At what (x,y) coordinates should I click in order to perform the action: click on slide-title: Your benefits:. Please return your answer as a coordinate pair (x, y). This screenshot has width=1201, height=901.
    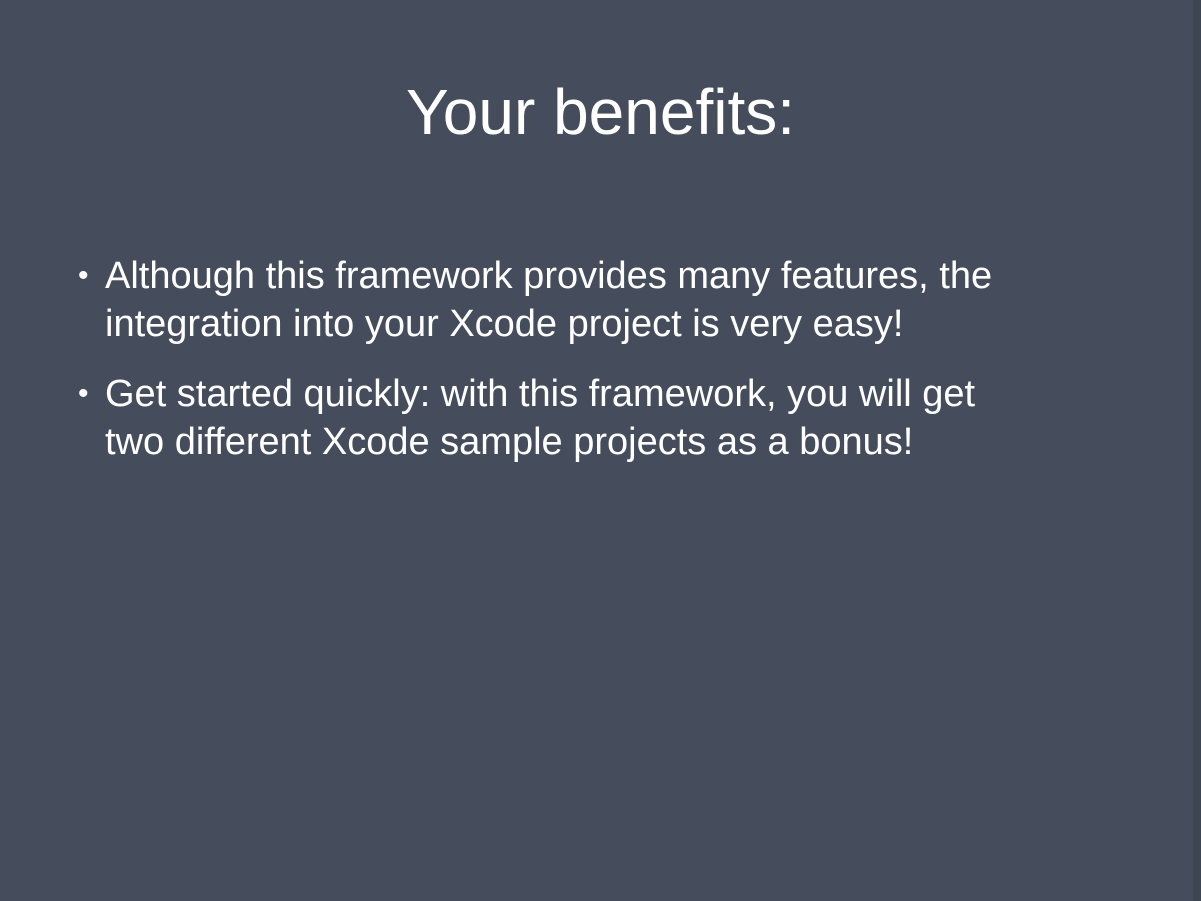
    Looking at the image, I should click on (600, 112).